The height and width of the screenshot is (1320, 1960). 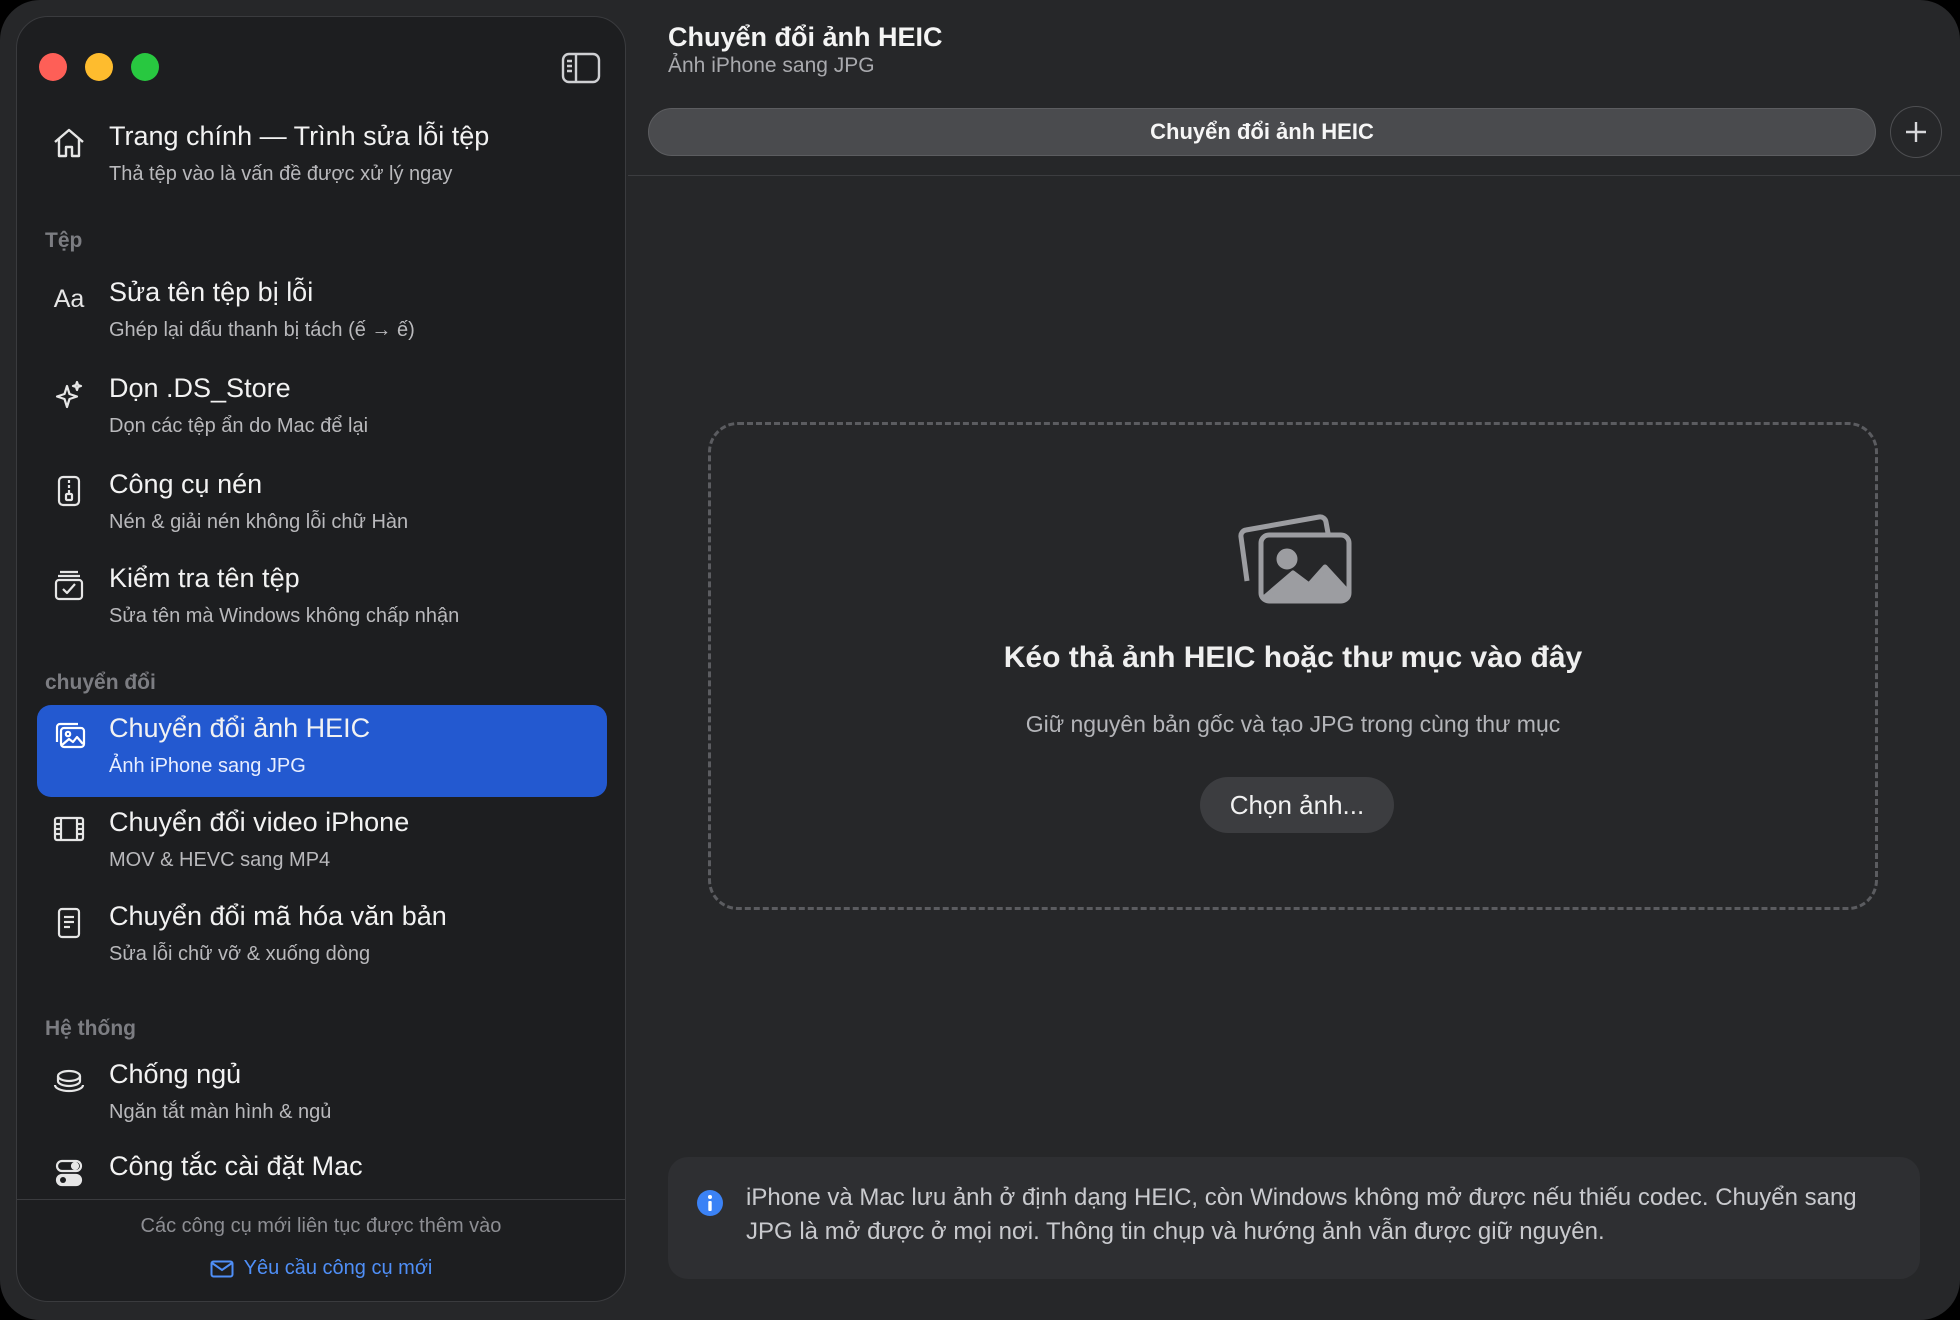 I want to click on plus-icon, so click(x=1916, y=132).